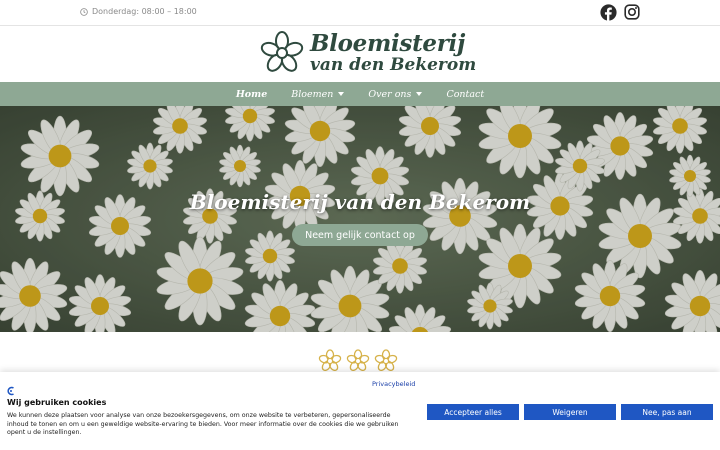 This screenshot has height=450, width=720. I want to click on flower-logo-icon, so click(282, 51).